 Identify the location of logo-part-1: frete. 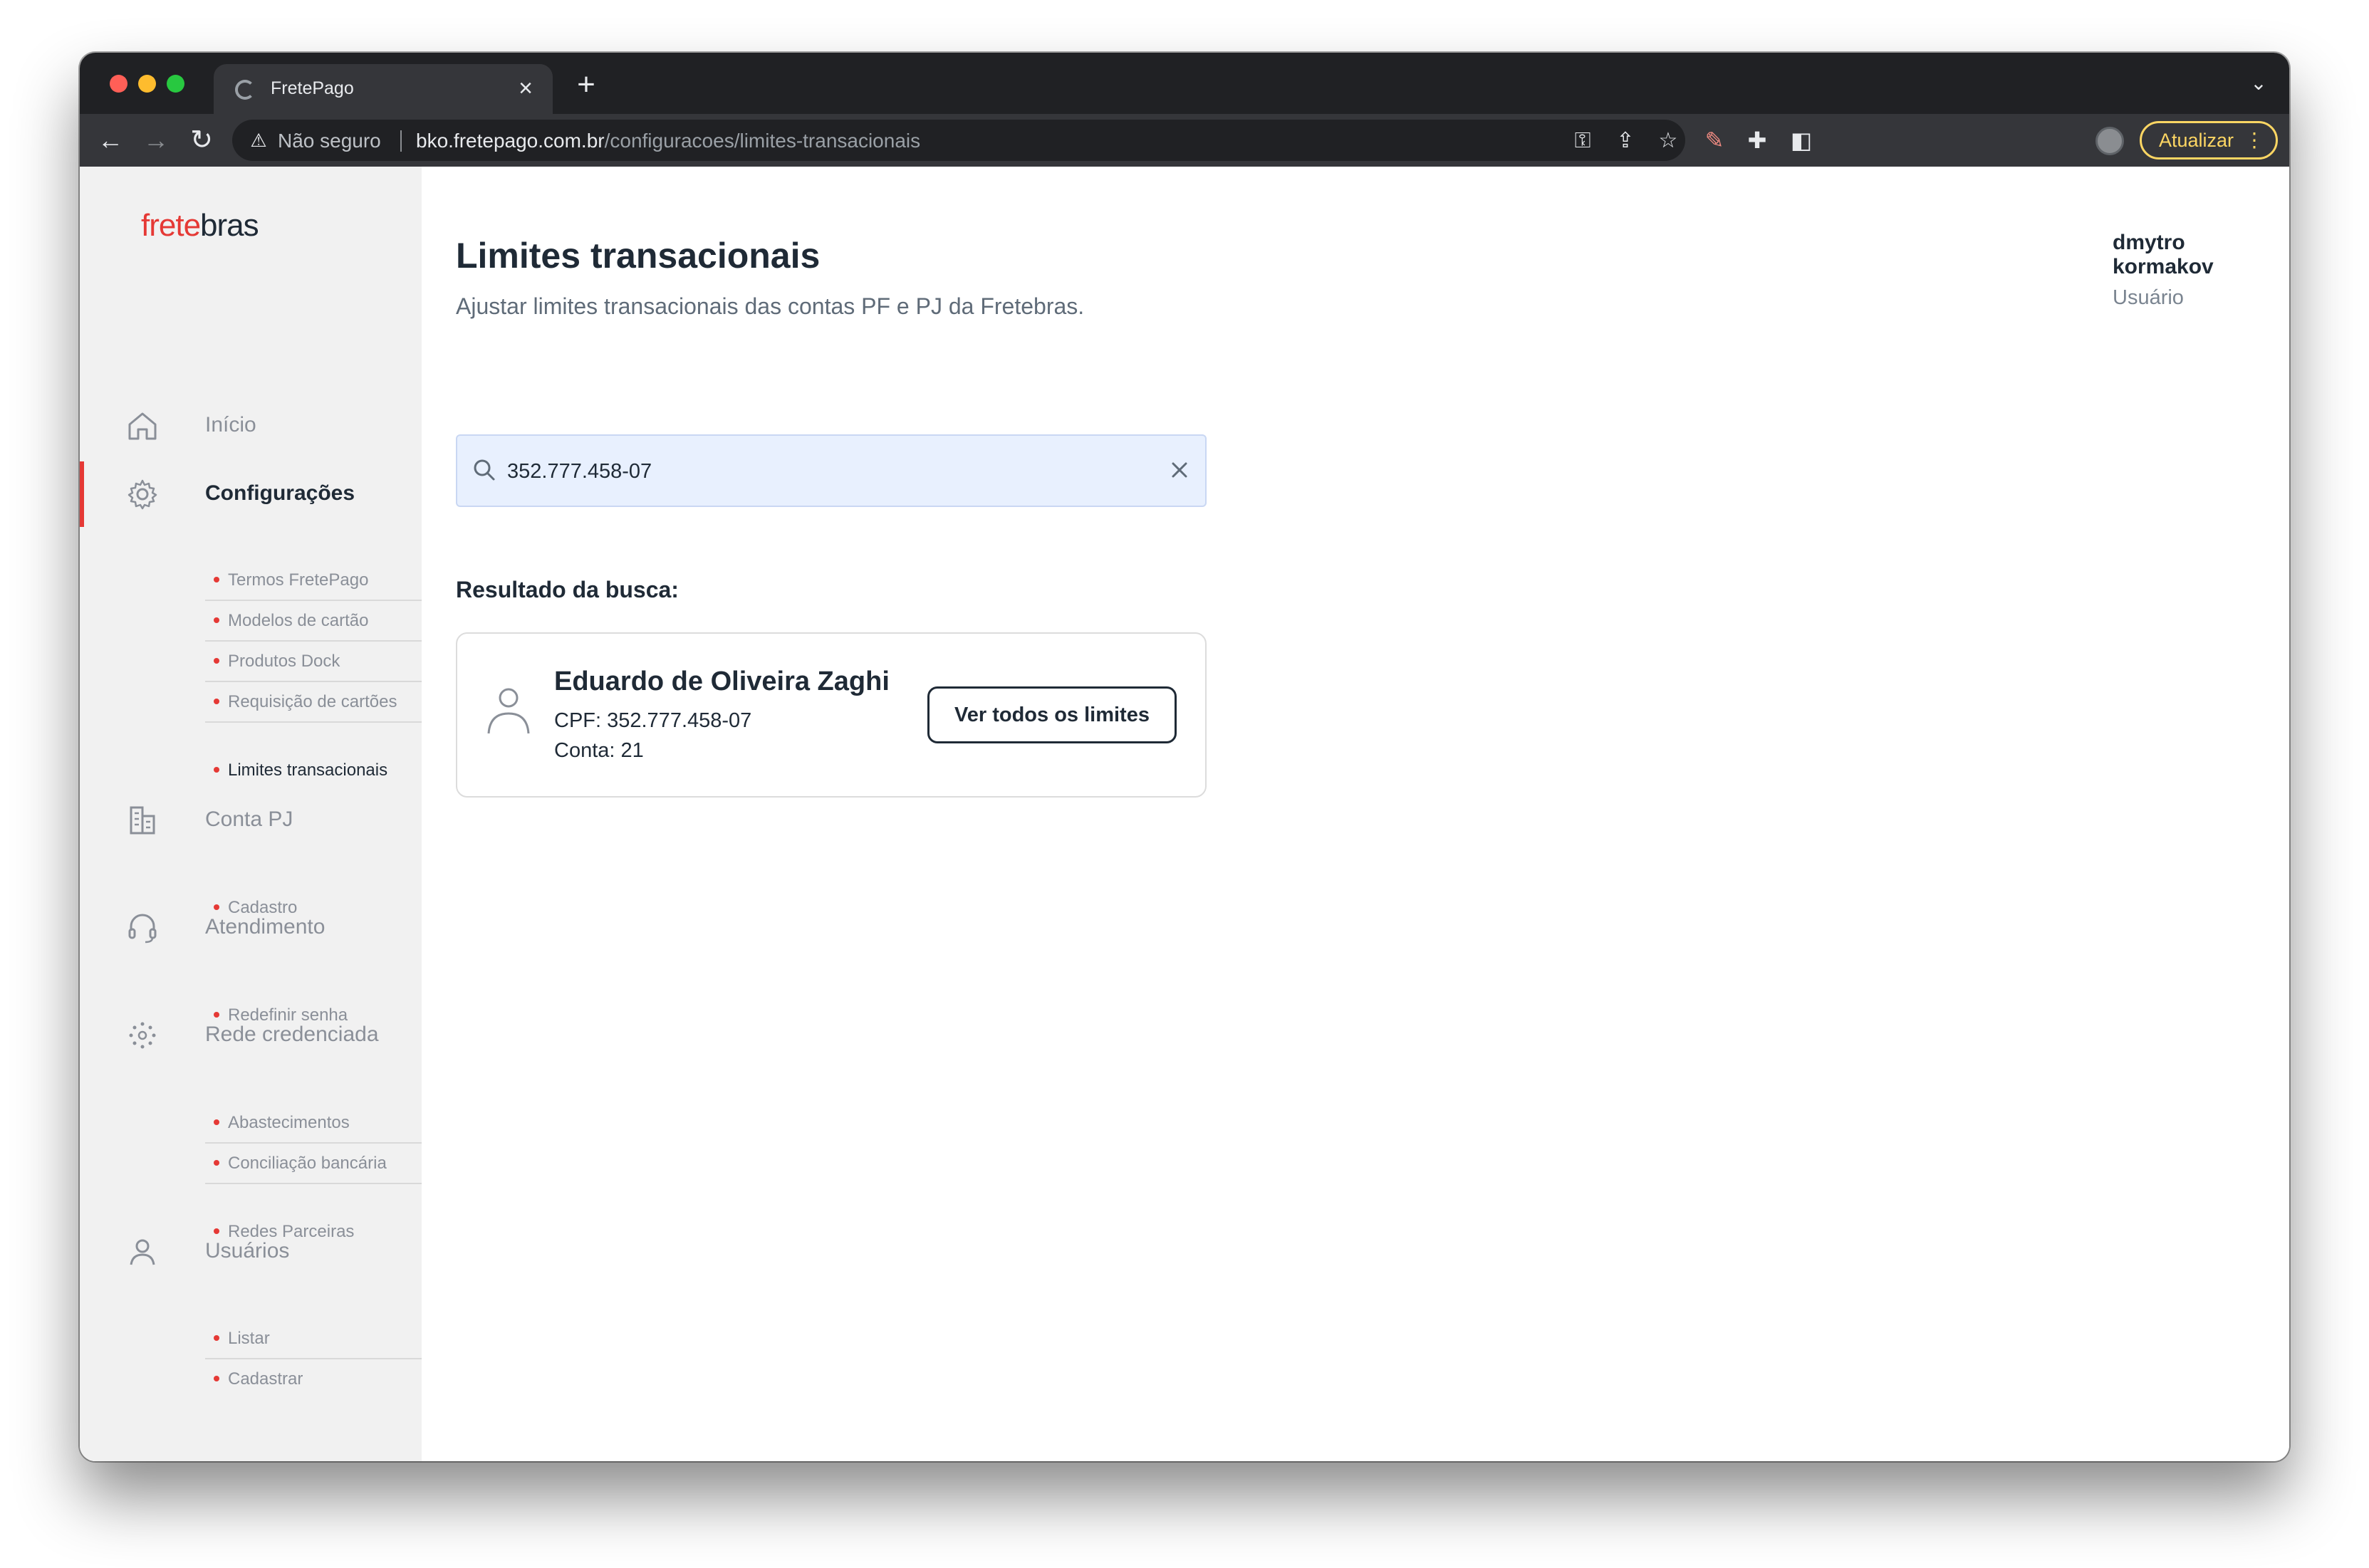
(171, 225).